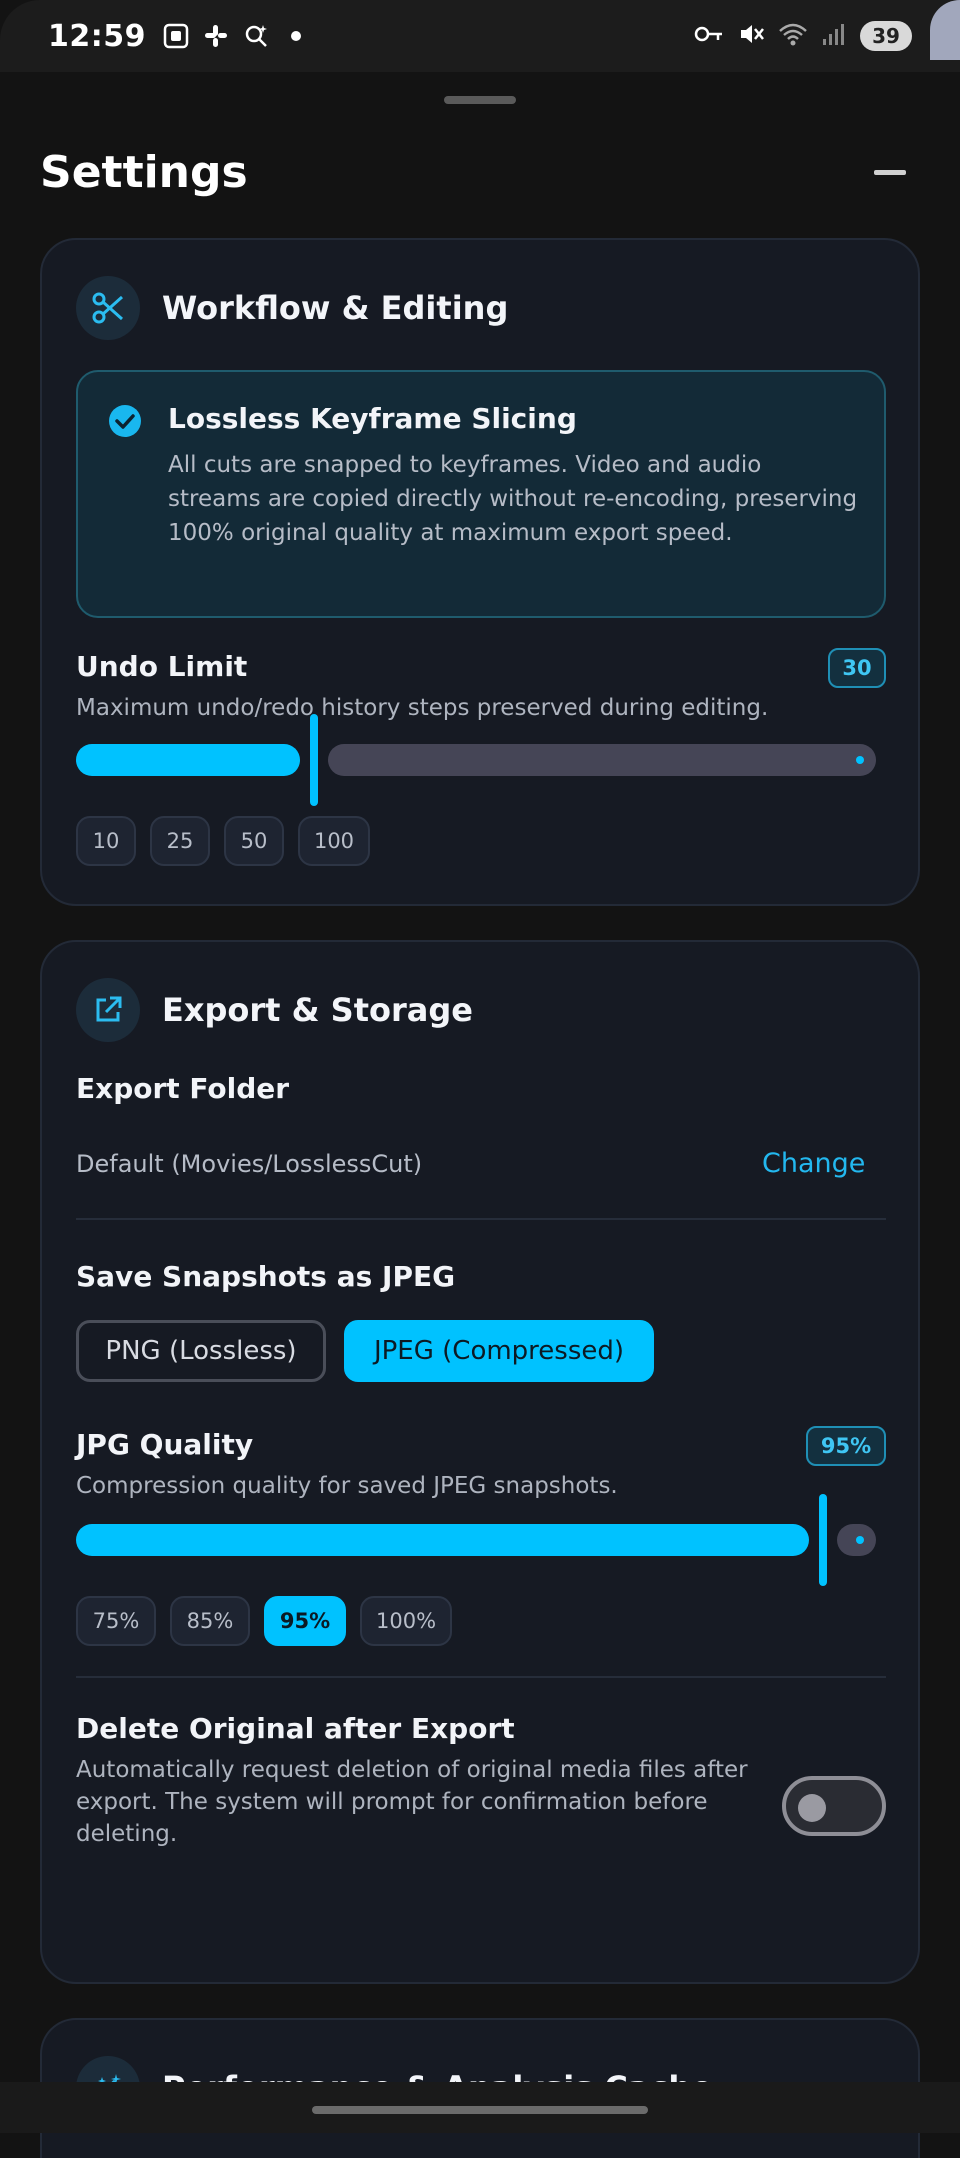 This screenshot has width=960, height=2158. I want to click on quality-preset-100: 100%, so click(406, 1621).